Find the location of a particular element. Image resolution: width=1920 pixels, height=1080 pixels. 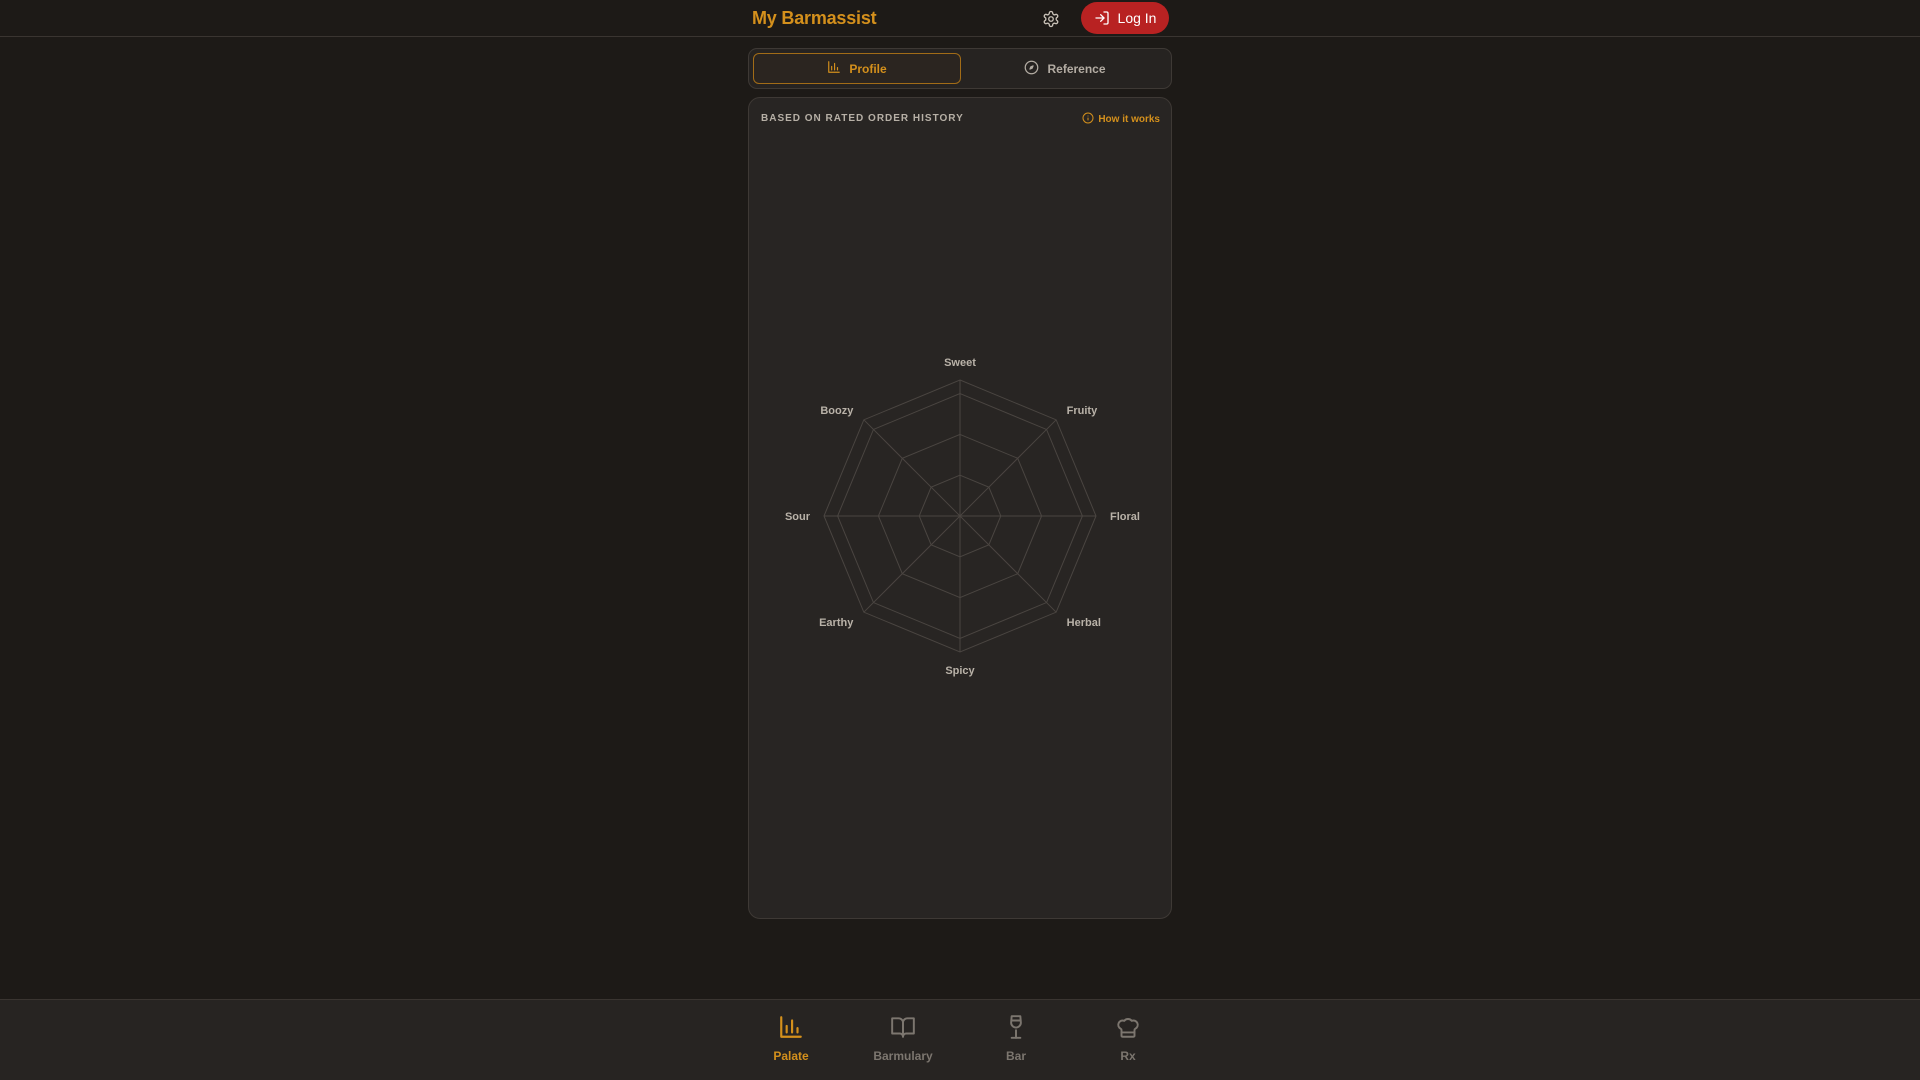

nav-barmulary: Barmulary is located at coordinates (903, 1042).